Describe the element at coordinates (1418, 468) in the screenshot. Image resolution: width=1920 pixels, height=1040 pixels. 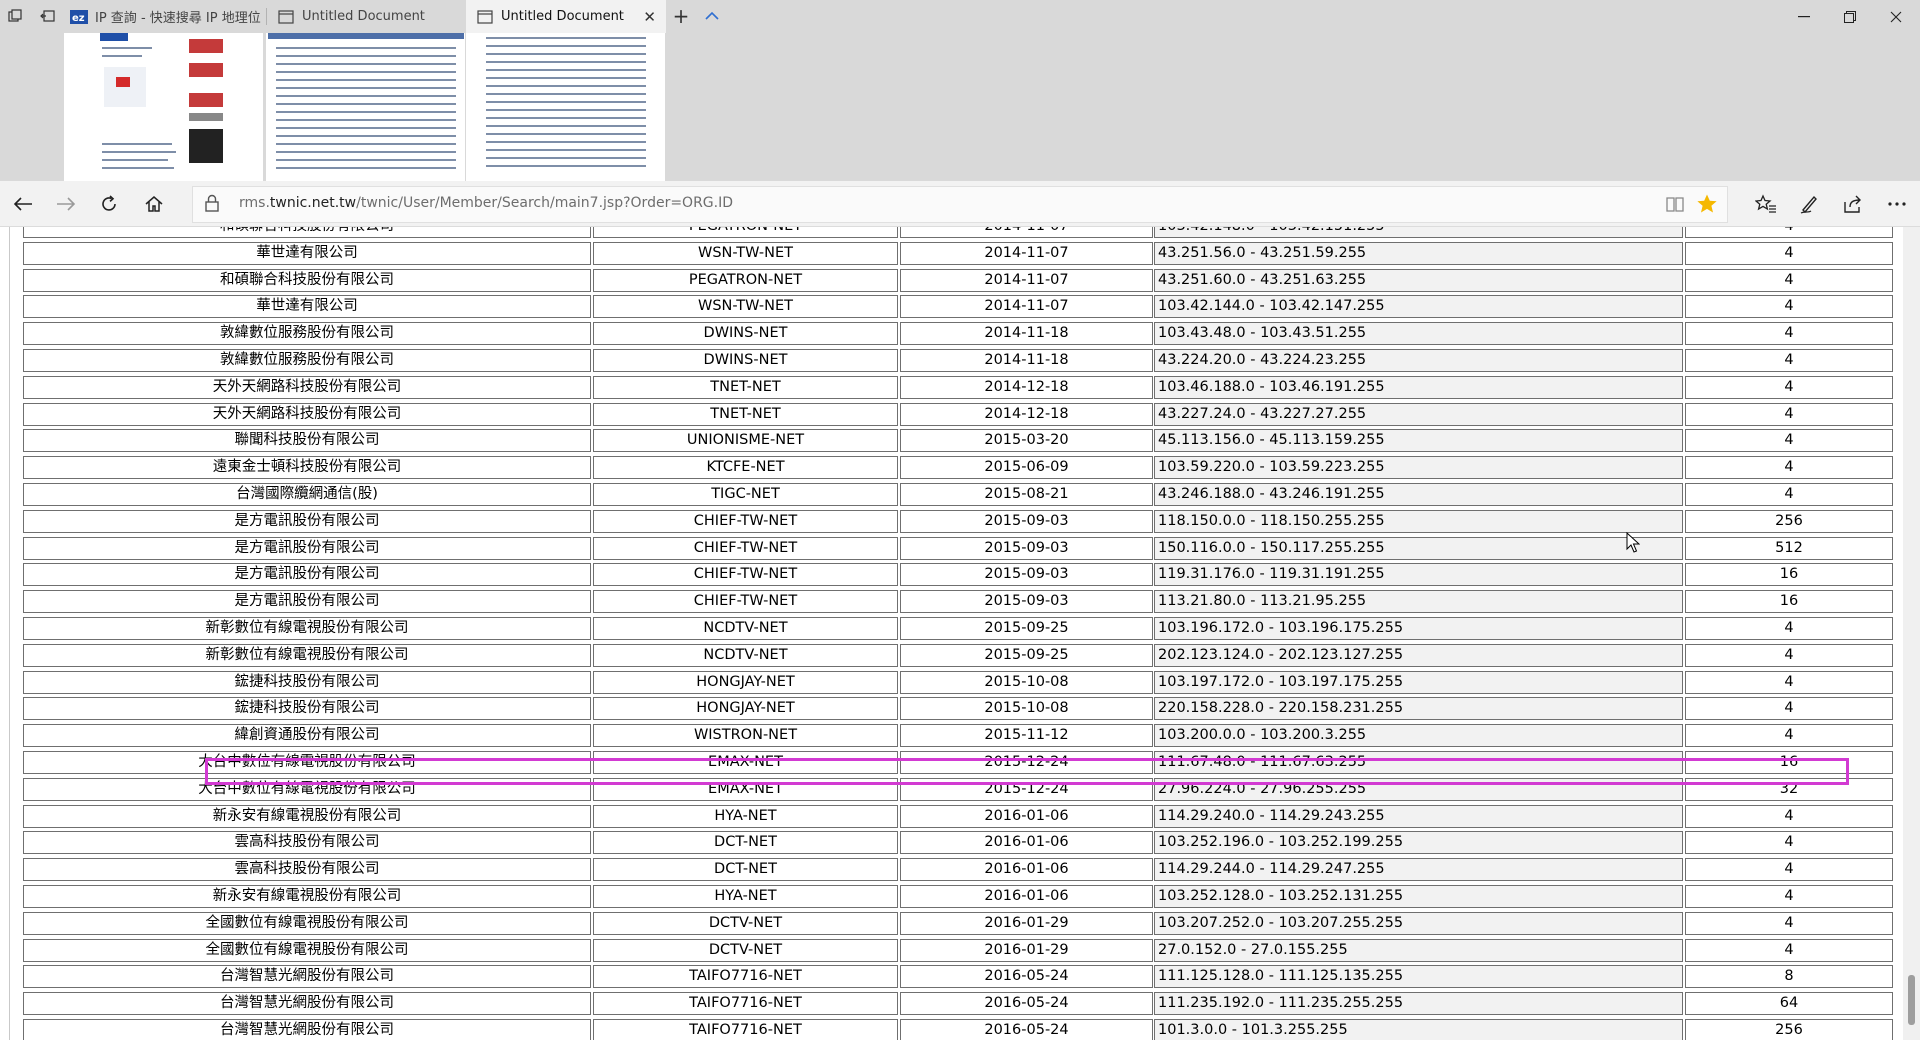
I see `ip-range-cell: 103.59.220.0 - 103.59.223.255` at that location.